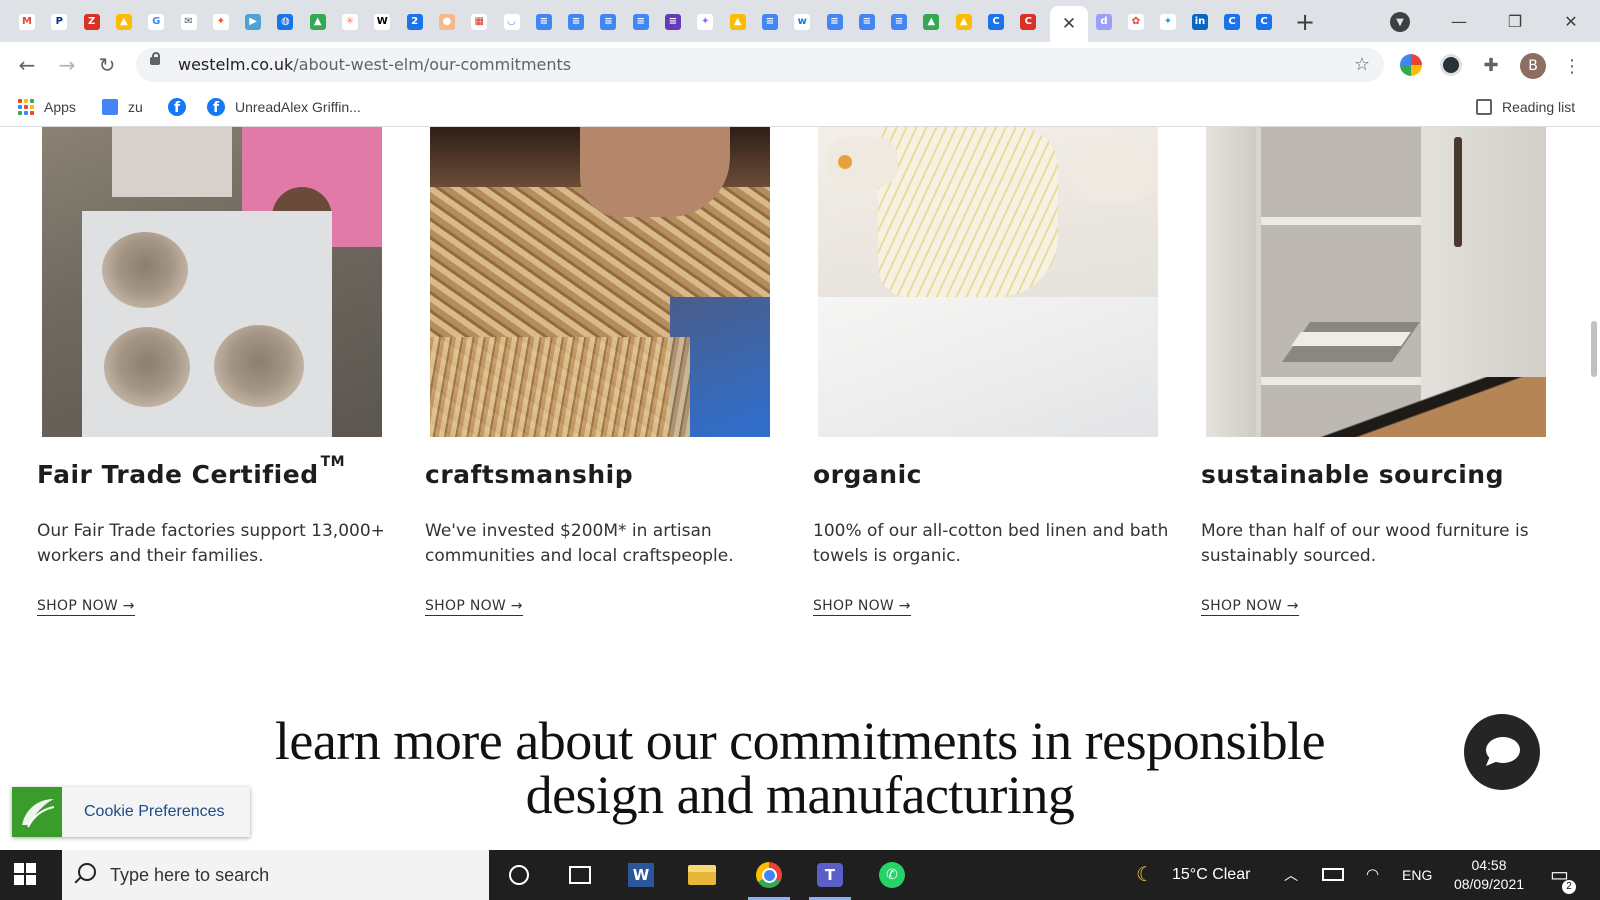  What do you see at coordinates (512, 22) in the screenshot?
I see `browser-tab: ◡` at bounding box center [512, 22].